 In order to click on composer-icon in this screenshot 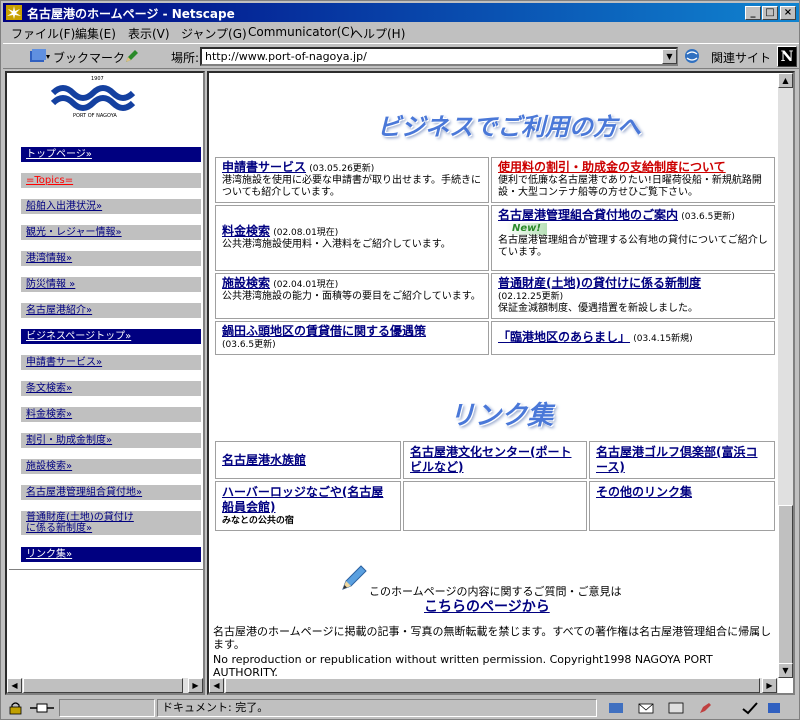, I will do `click(706, 708)`.